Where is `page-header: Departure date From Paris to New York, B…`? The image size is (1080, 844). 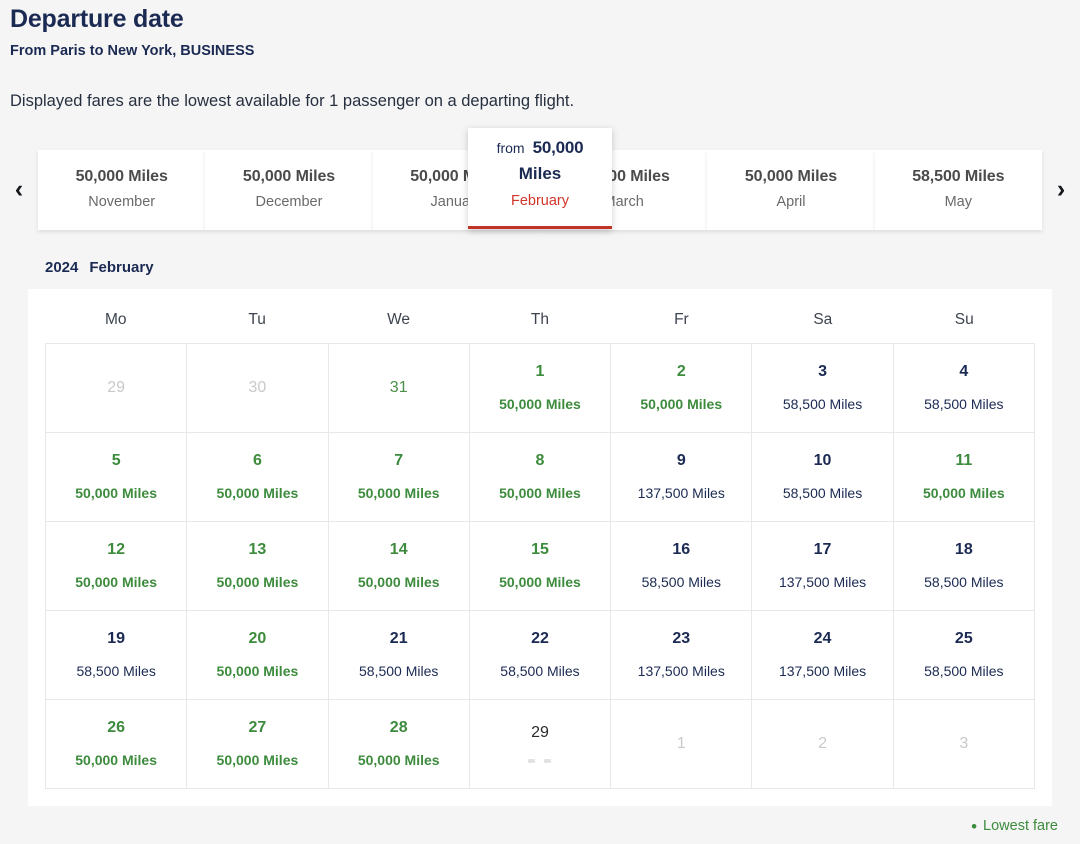
page-header: Departure date From Paris to New York, B… is located at coordinates (540, 55).